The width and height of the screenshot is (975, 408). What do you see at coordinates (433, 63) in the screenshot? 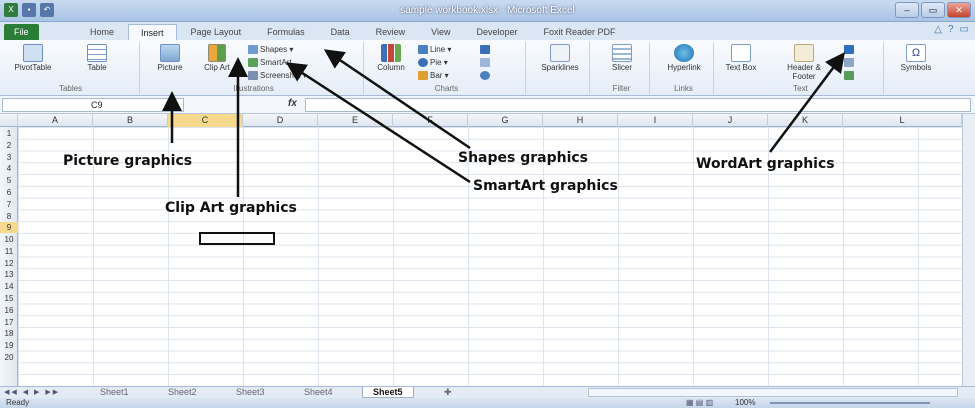
I see `pie-chart-button: Pie ▾` at bounding box center [433, 63].